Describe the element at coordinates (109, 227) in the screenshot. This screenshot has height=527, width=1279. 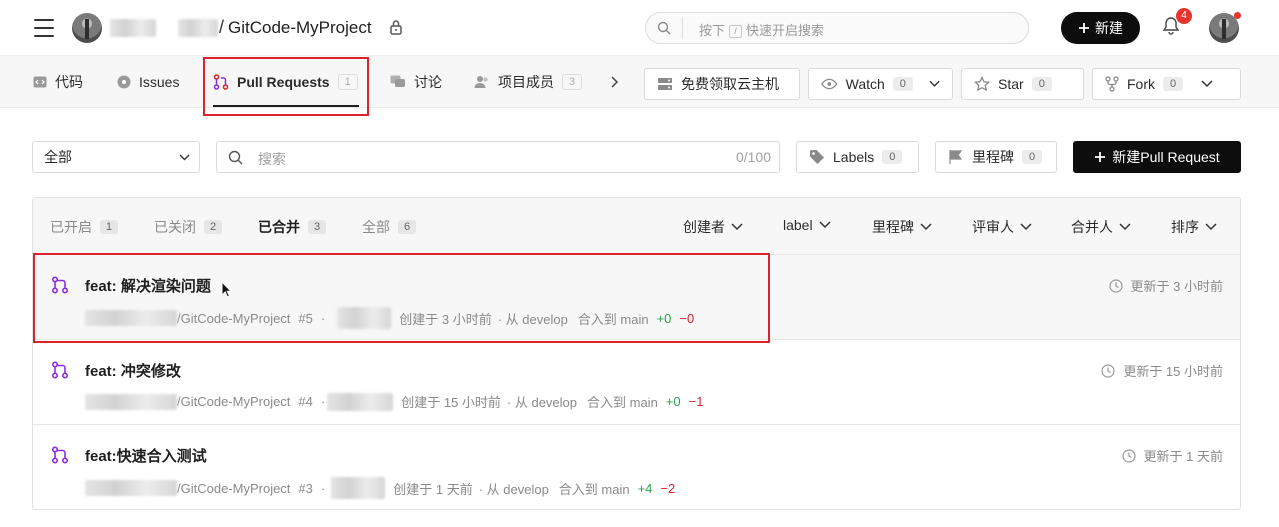
I see `state-open-count: 1` at that location.